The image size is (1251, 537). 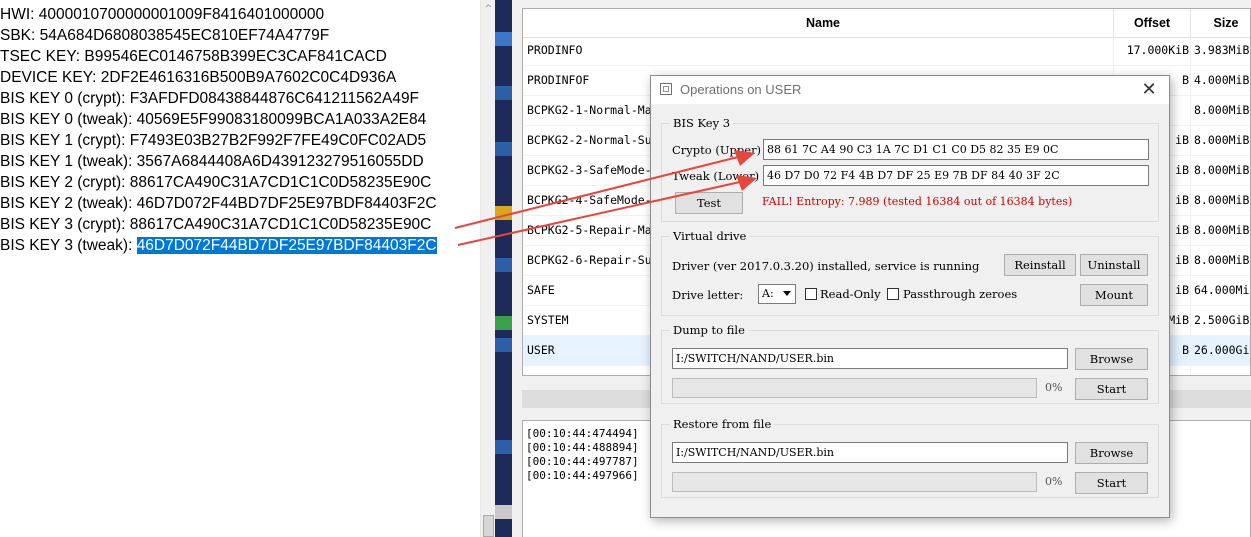 What do you see at coordinates (823, 23) in the screenshot?
I see `column-header-name: Name` at bounding box center [823, 23].